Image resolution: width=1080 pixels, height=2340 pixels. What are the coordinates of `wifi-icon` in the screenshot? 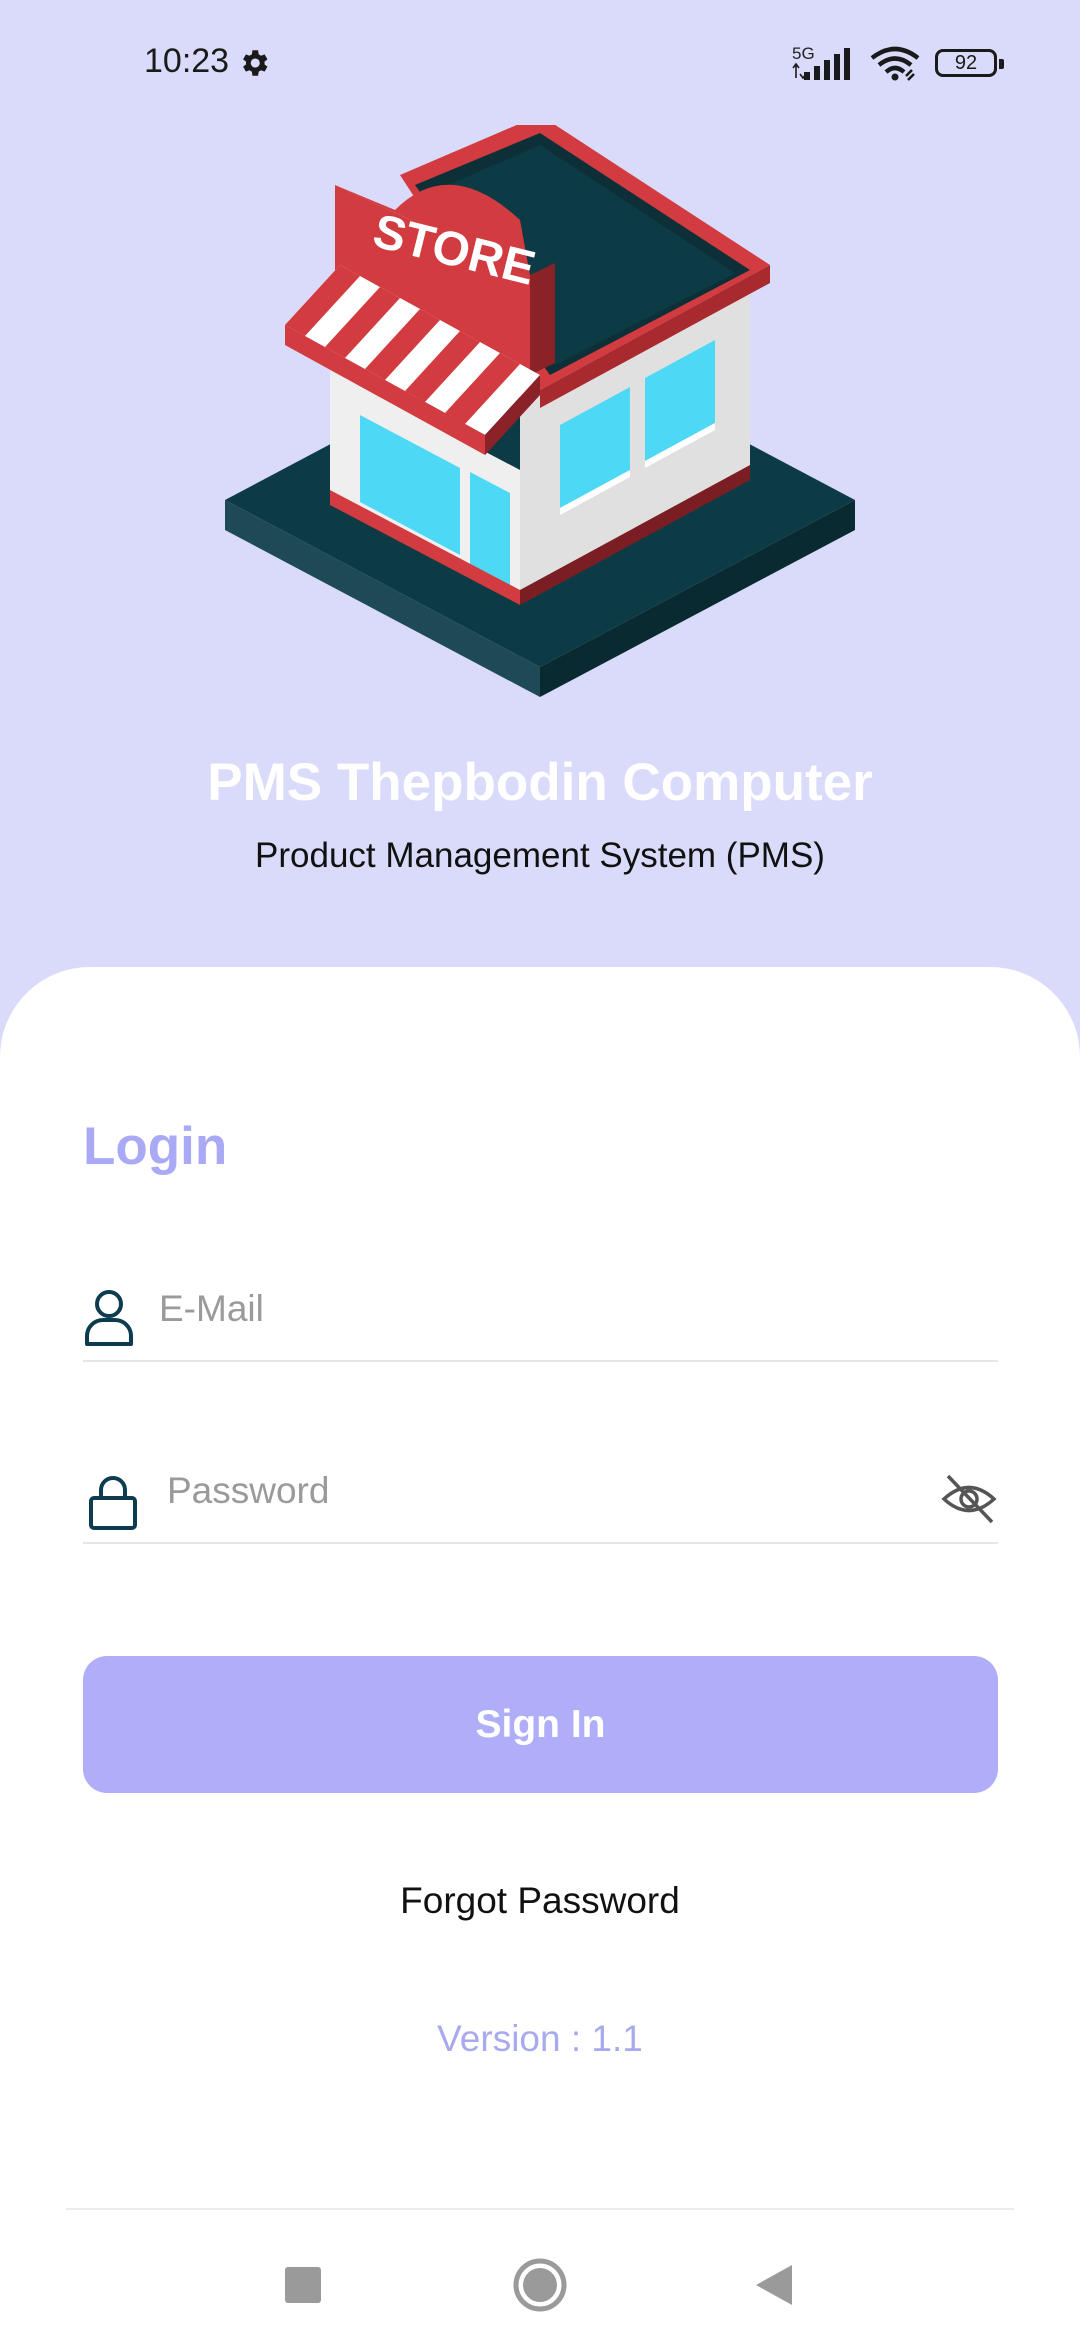 It's located at (895, 63).